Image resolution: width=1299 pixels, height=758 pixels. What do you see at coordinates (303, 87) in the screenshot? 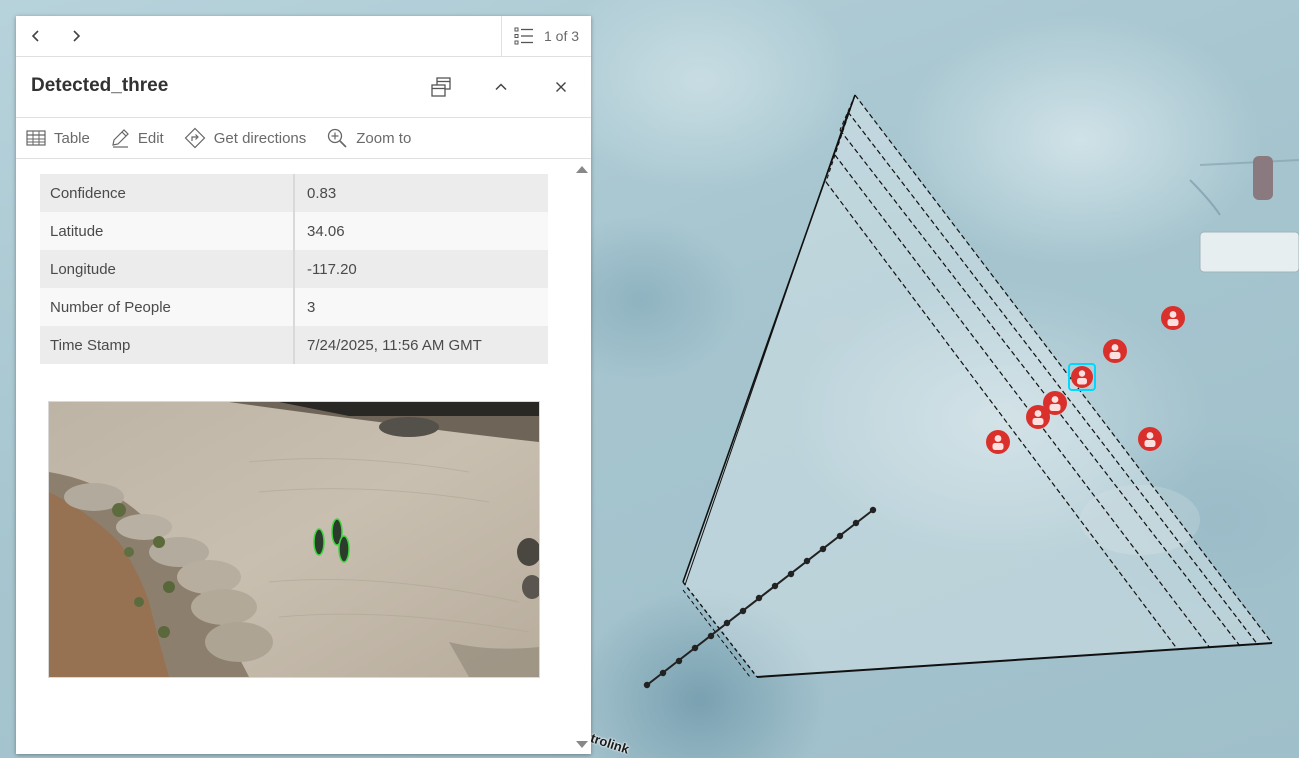
I see `popup-header: Detected_three` at bounding box center [303, 87].